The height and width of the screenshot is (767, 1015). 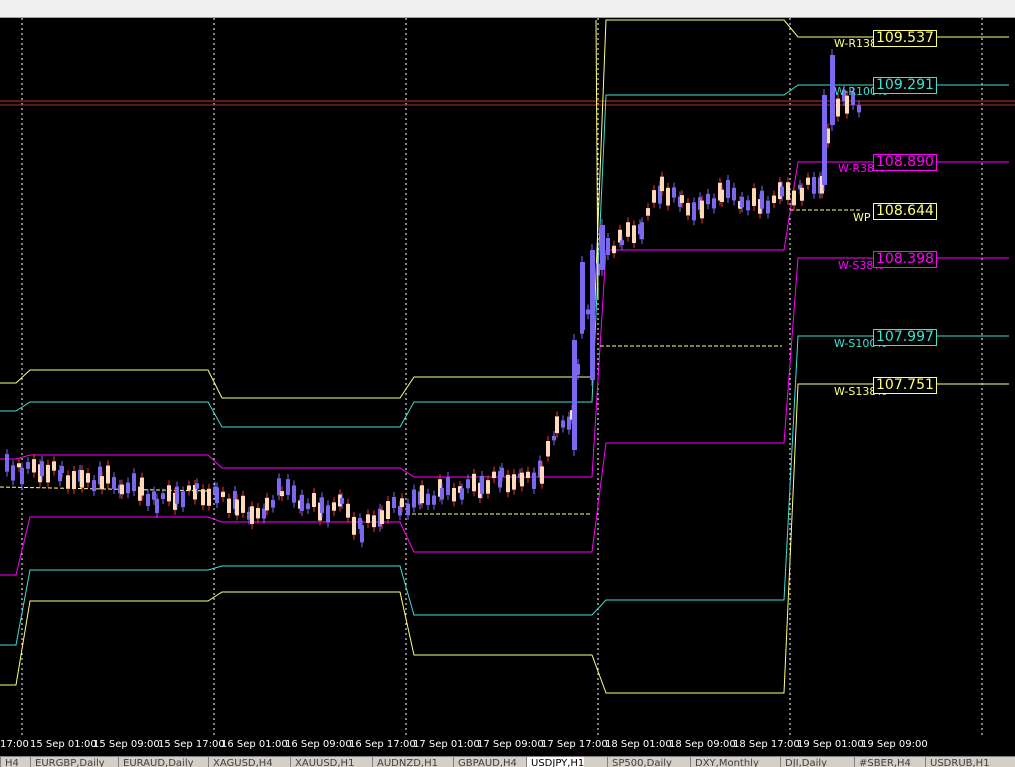 What do you see at coordinates (905, 211) in the screenshot?
I see `price-box-wp: 108.644` at bounding box center [905, 211].